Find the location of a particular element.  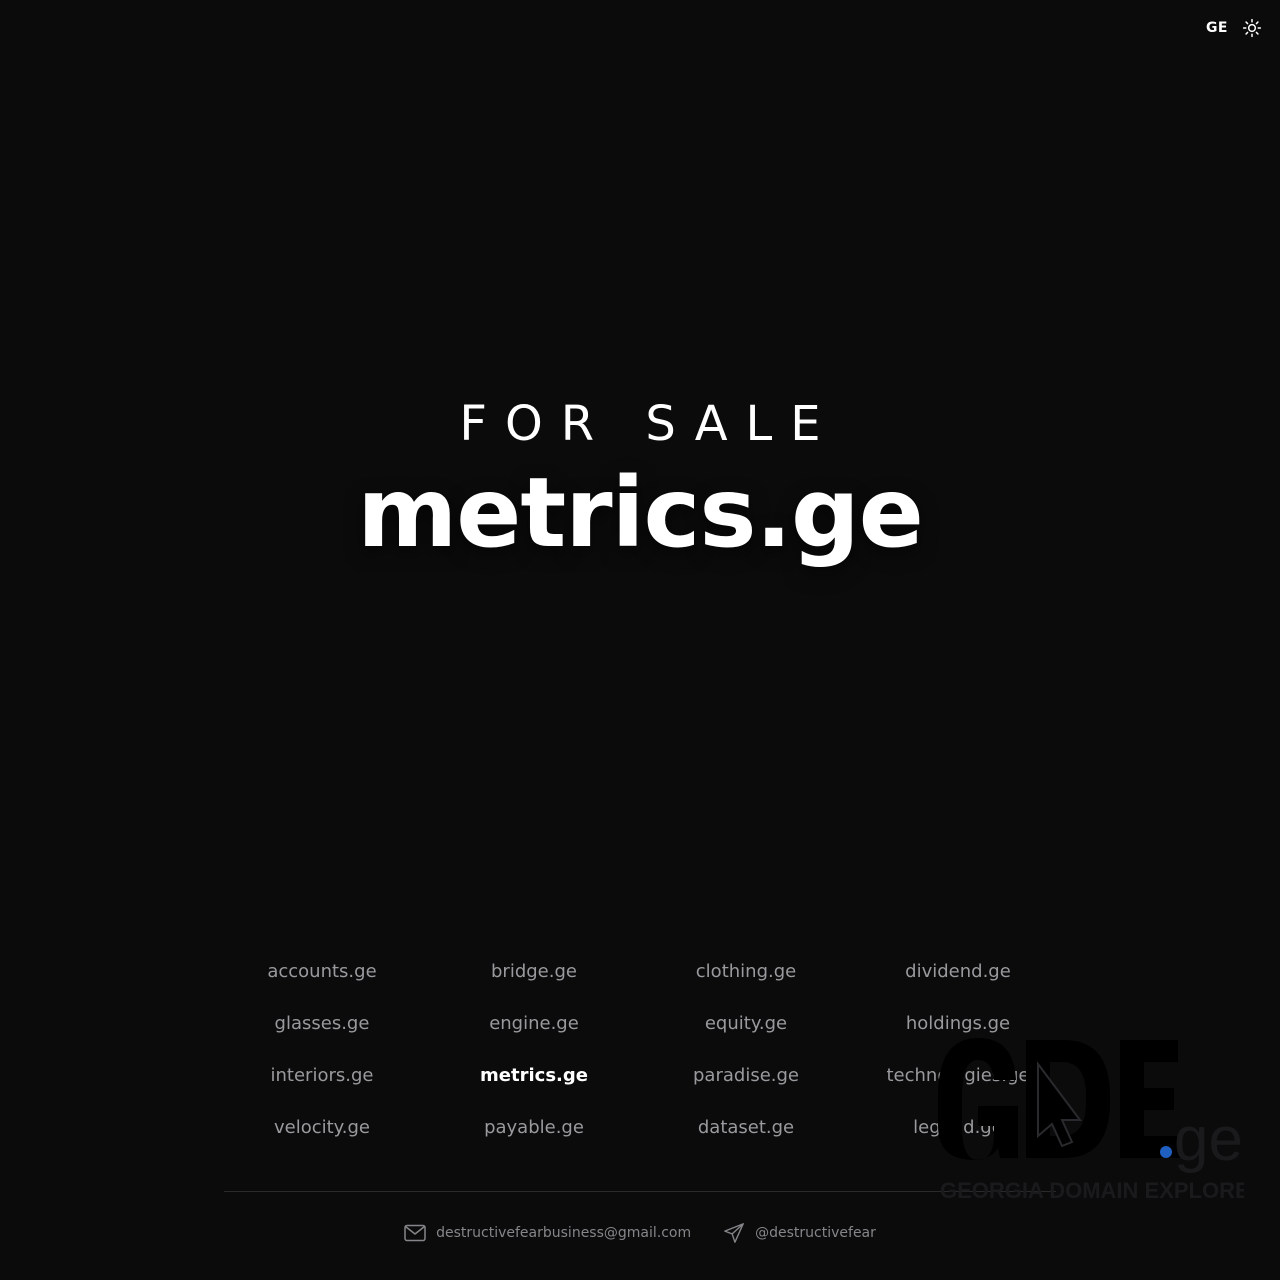

domain-link: paradise.ge is located at coordinates (746, 1076).